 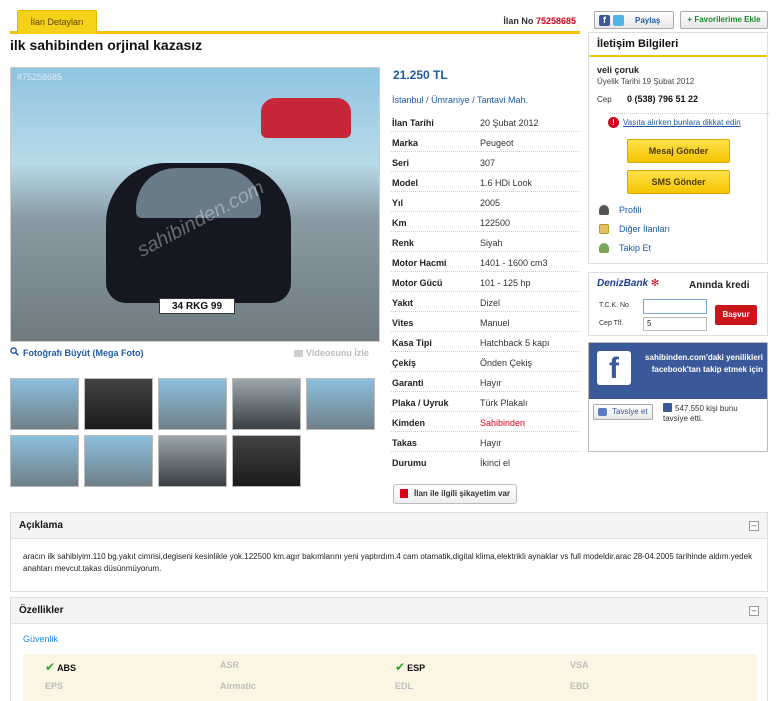 I want to click on feature-item: Airmatic, so click(x=238, y=686).